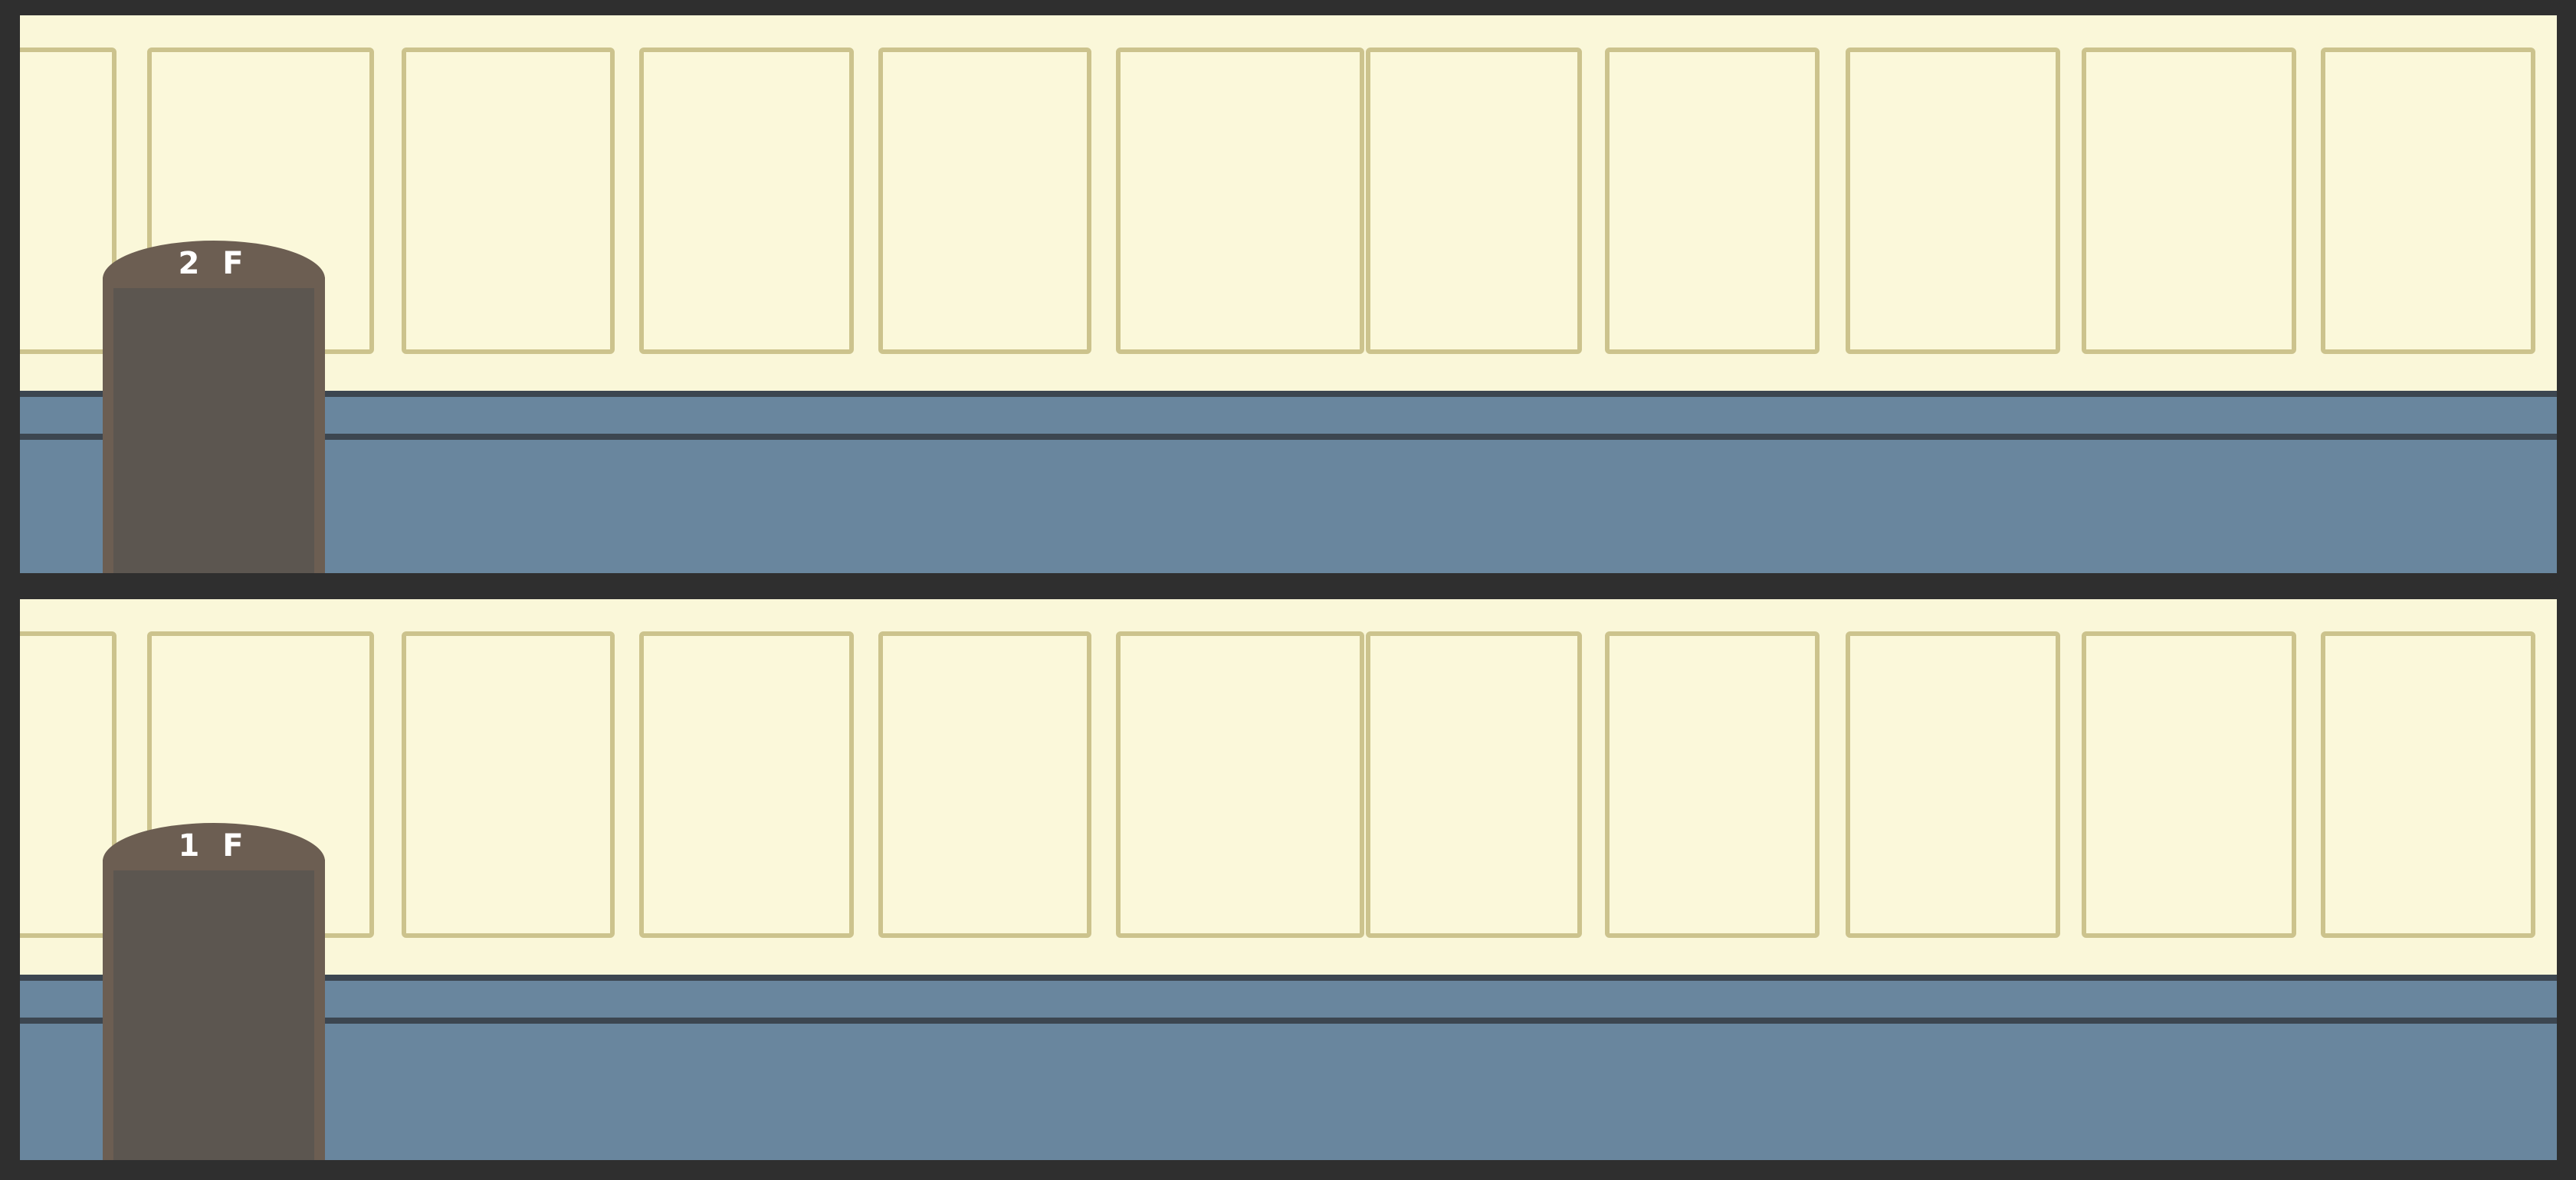  Describe the element at coordinates (214, 846) in the screenshot. I see `floor-label: 1 F` at that location.